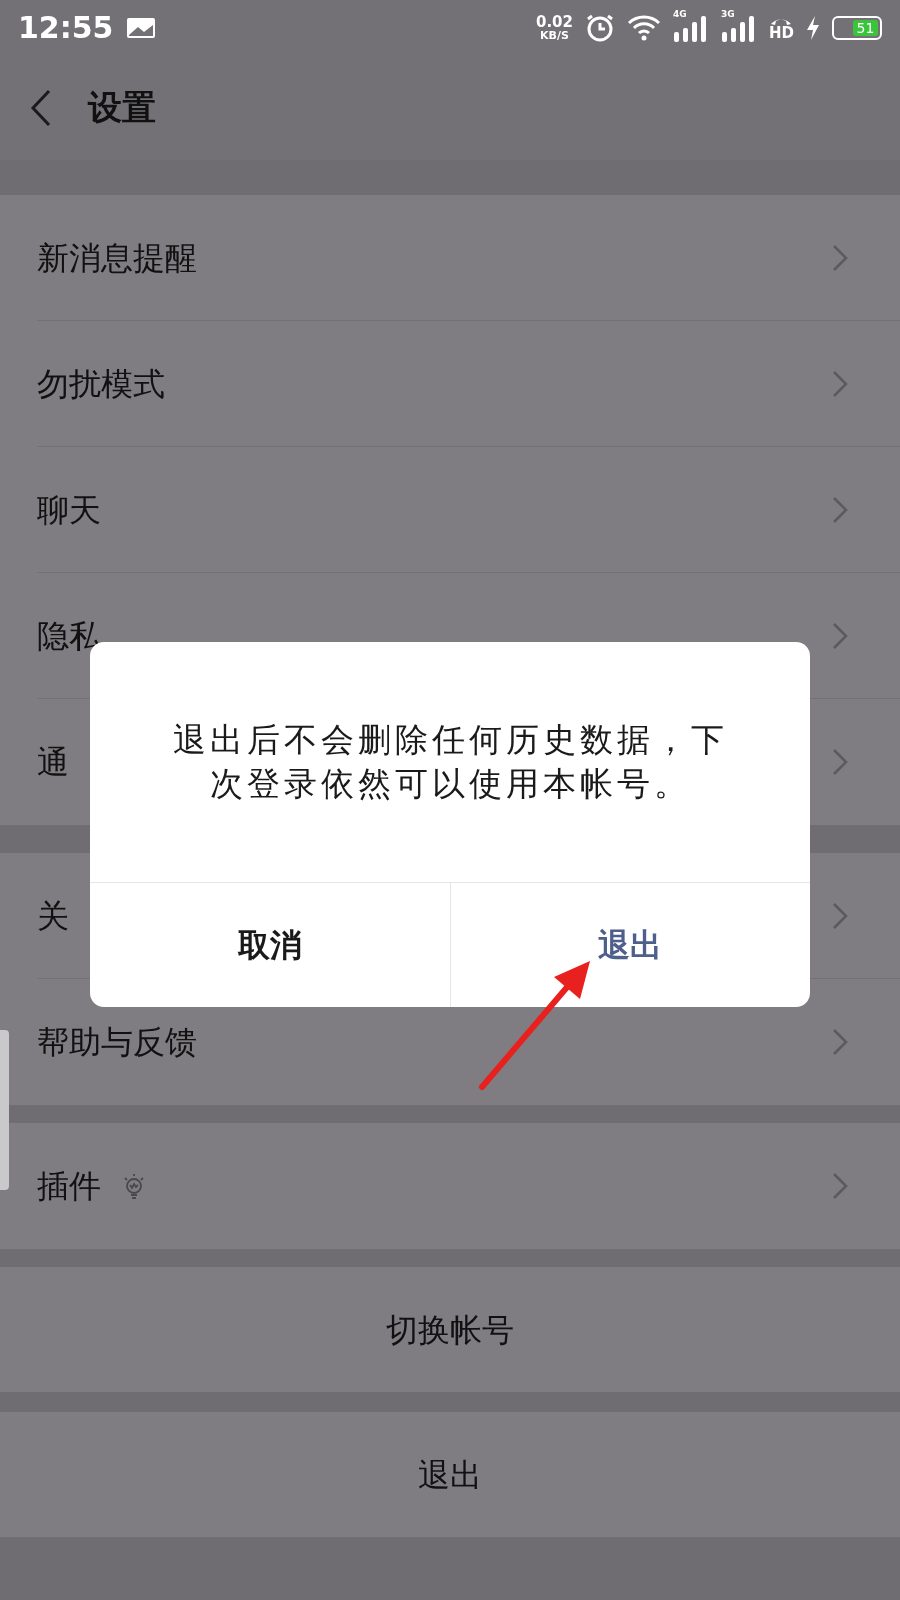 This screenshot has height=1600, width=900. What do you see at coordinates (865, 27) in the screenshot?
I see `battery-percent: 51` at bounding box center [865, 27].